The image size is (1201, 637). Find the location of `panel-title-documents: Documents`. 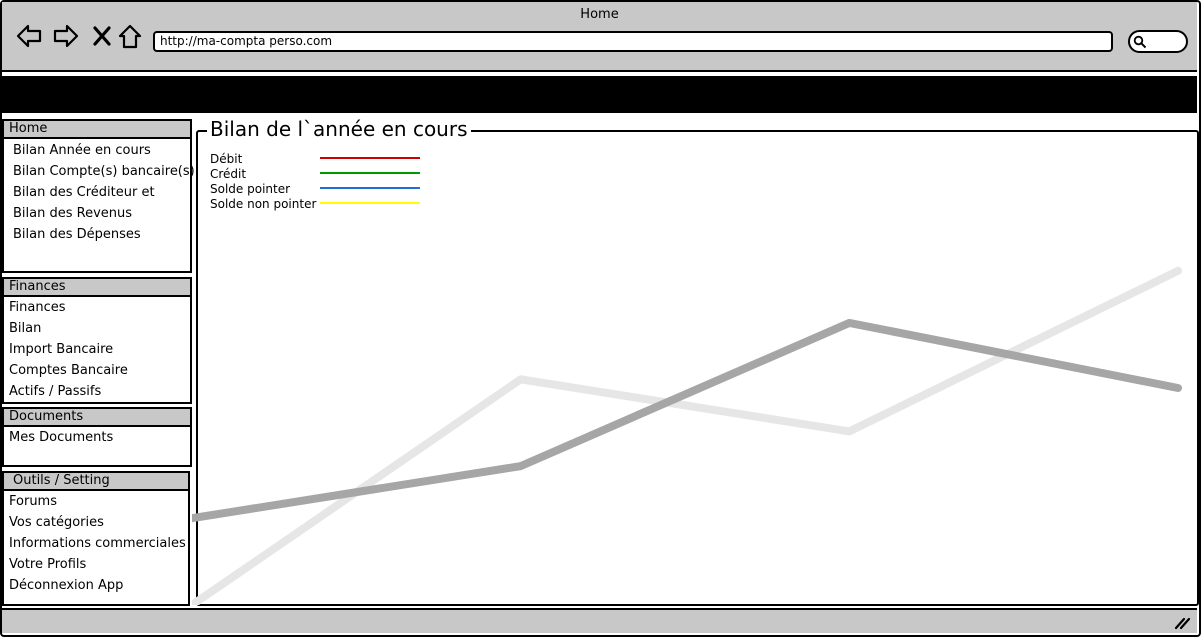

panel-title-documents: Documents is located at coordinates (97, 418).